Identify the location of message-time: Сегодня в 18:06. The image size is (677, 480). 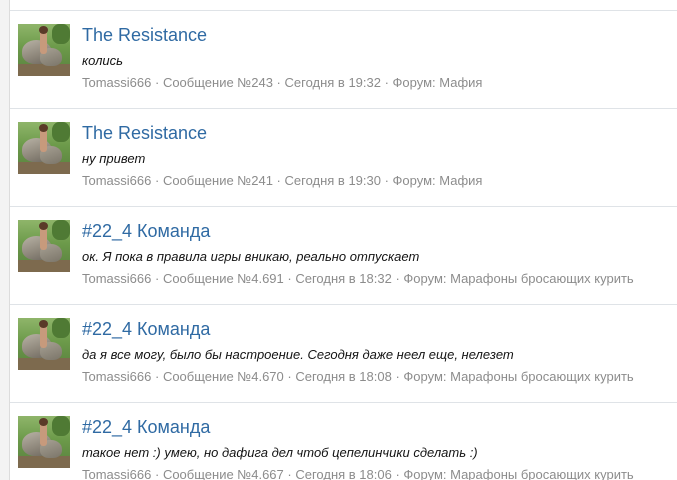
(343, 473).